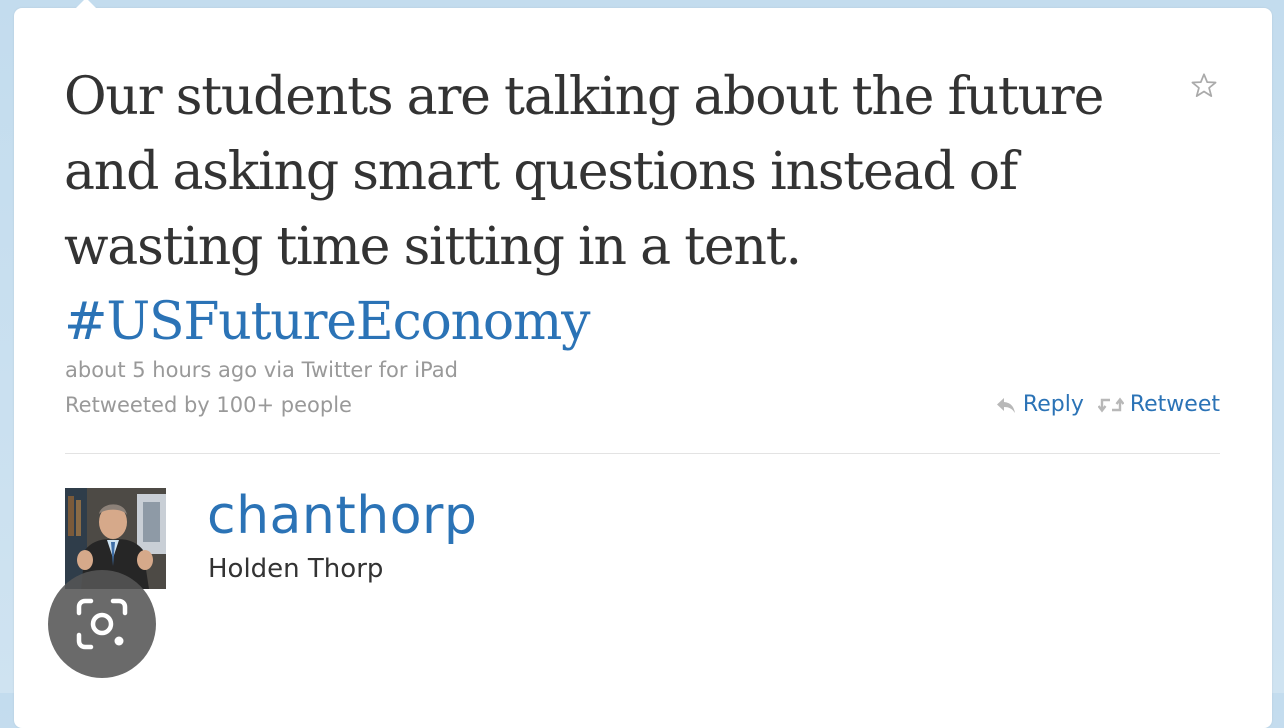 The image size is (1284, 728). Describe the element at coordinates (1053, 404) in the screenshot. I see `reply-label: Reply` at that location.